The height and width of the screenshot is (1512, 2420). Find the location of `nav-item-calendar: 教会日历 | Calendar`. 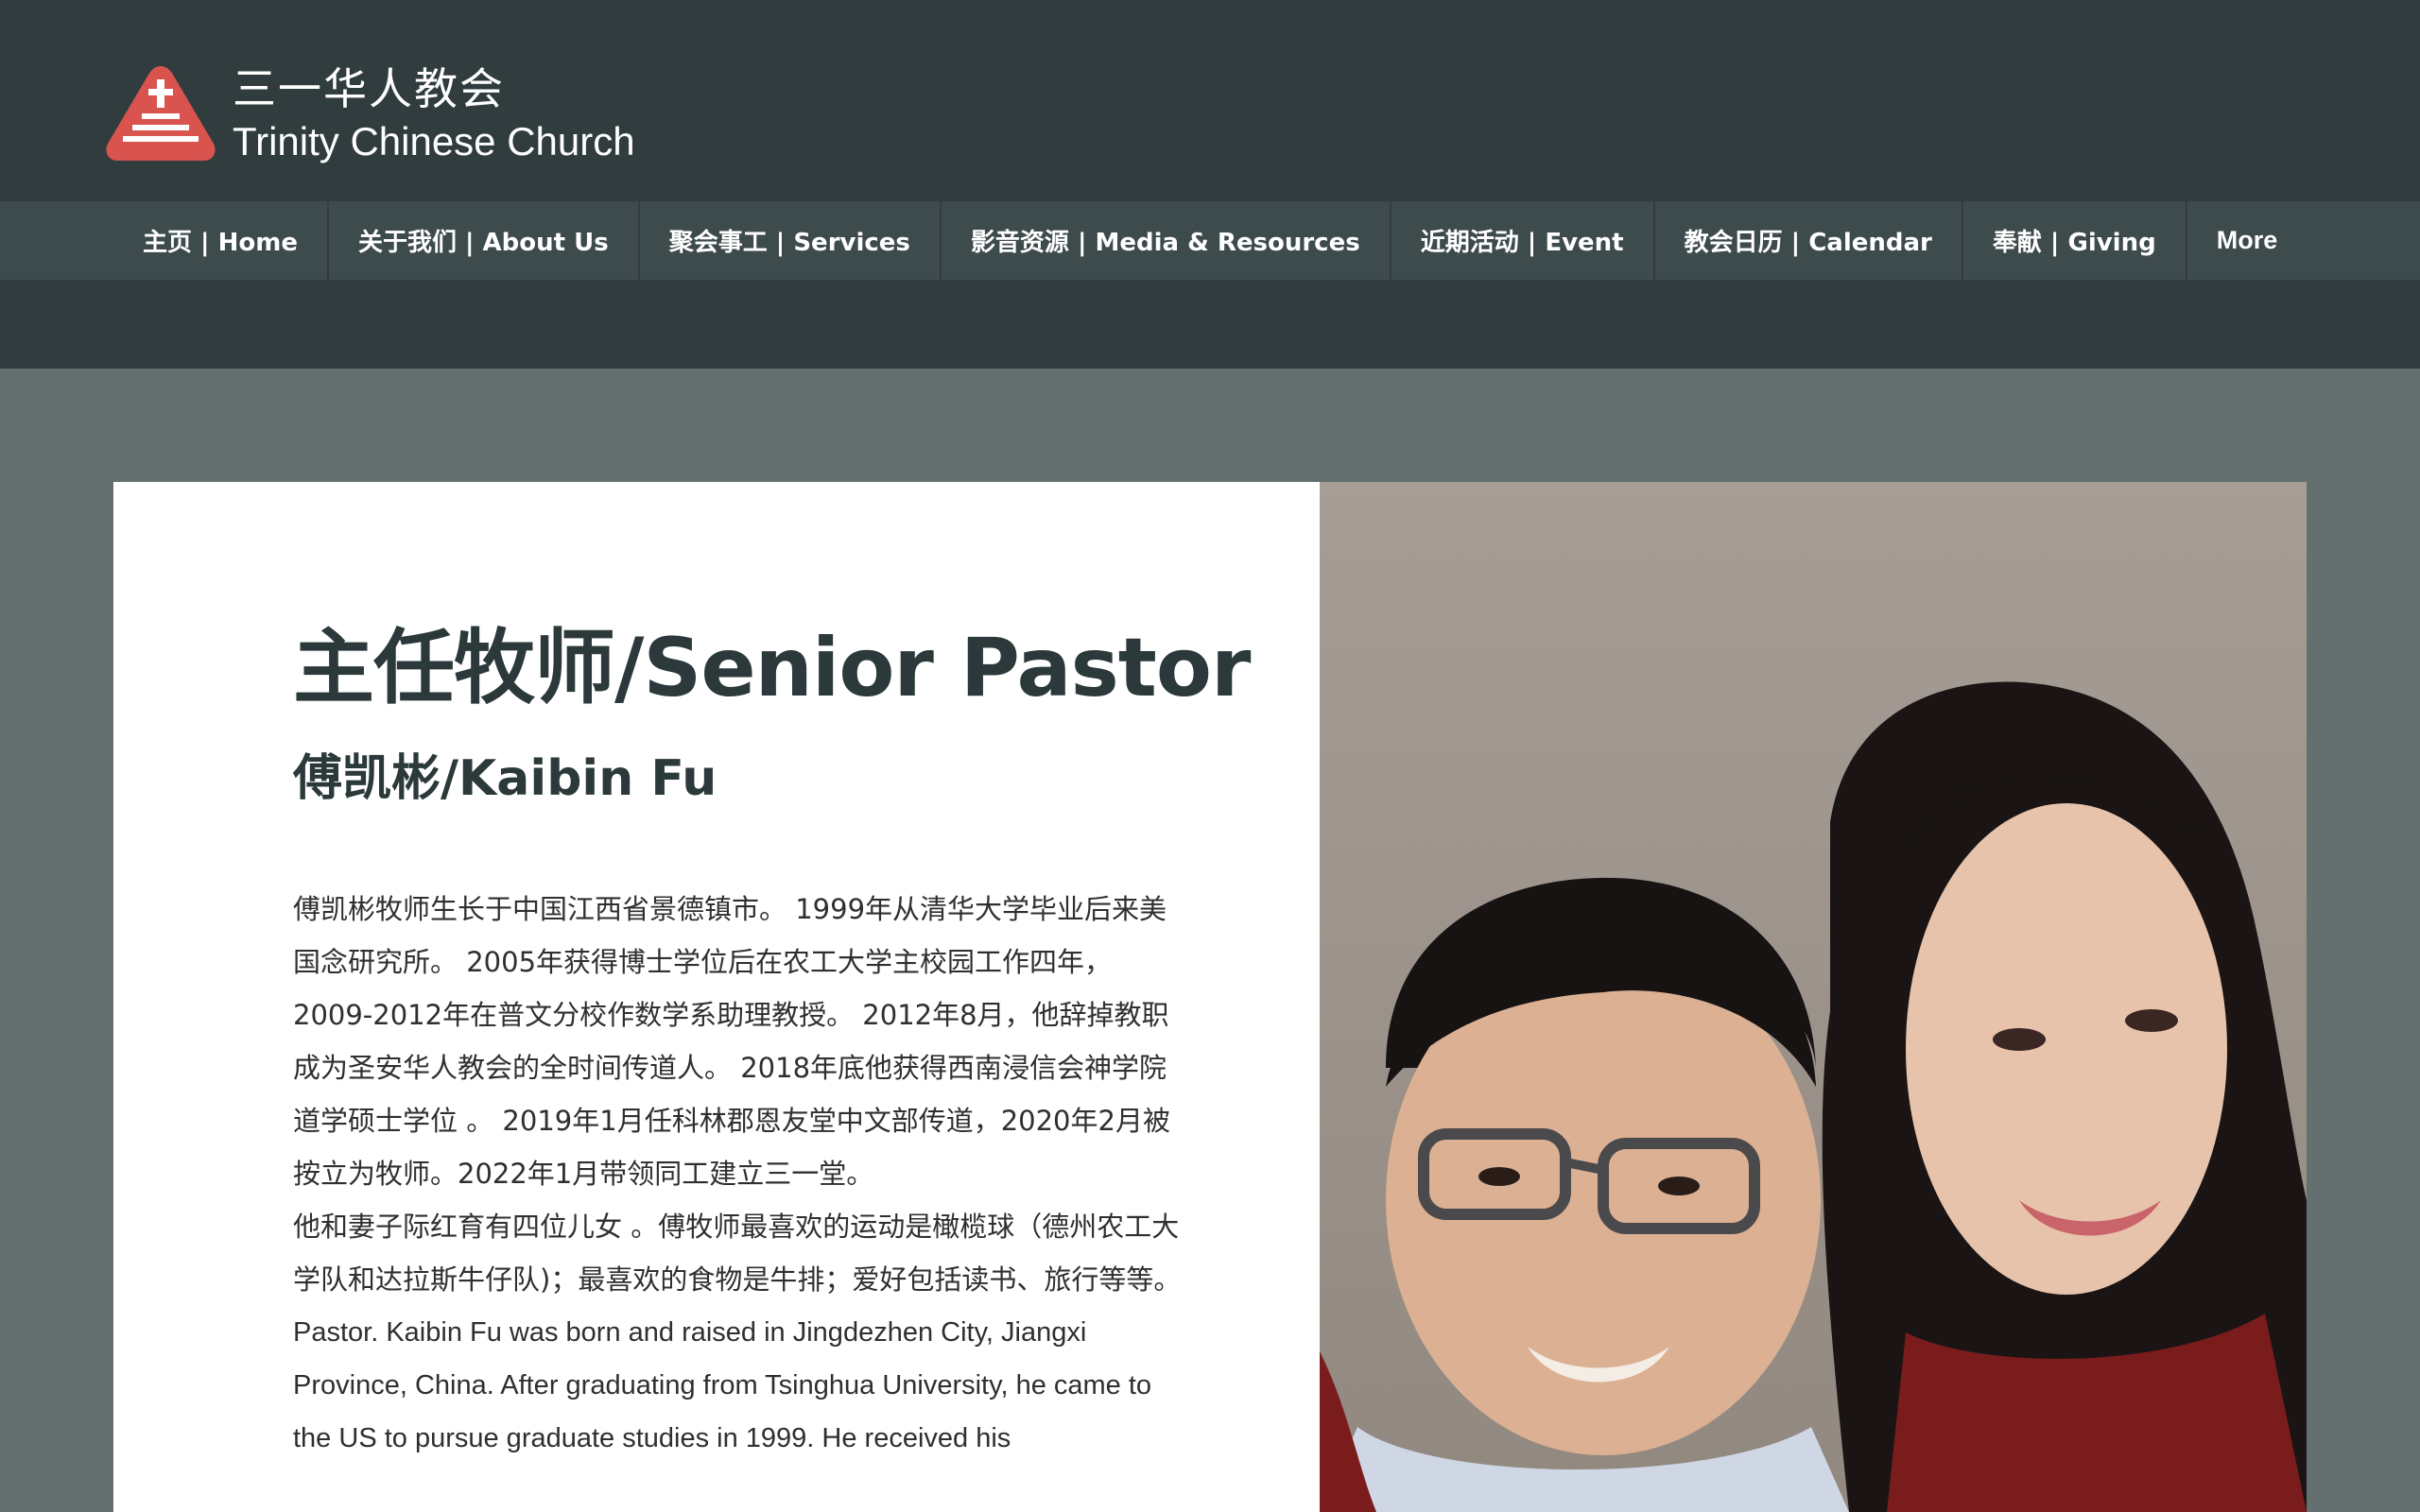

nav-item-calendar: 教会日历 | Calendar is located at coordinates (1809, 240).